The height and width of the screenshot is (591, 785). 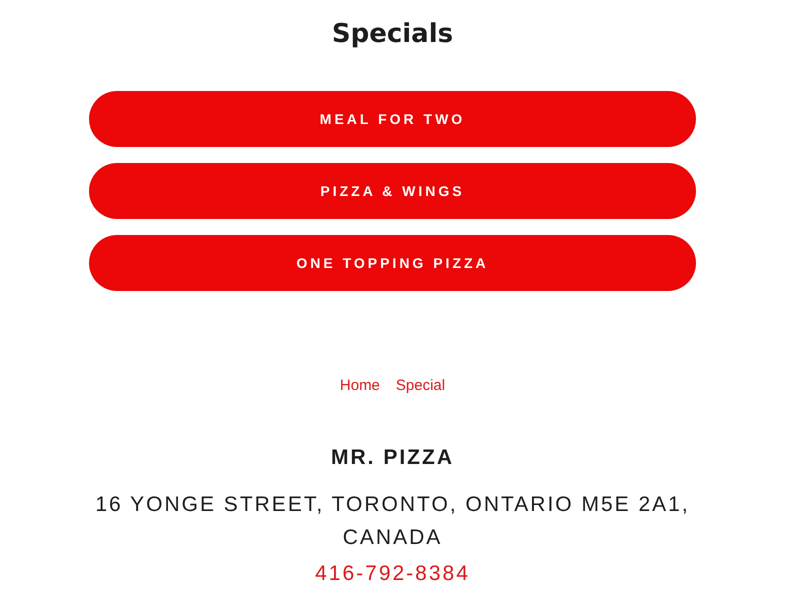 What do you see at coordinates (392, 458) in the screenshot?
I see `restaurant-name: MR. PIZZA` at bounding box center [392, 458].